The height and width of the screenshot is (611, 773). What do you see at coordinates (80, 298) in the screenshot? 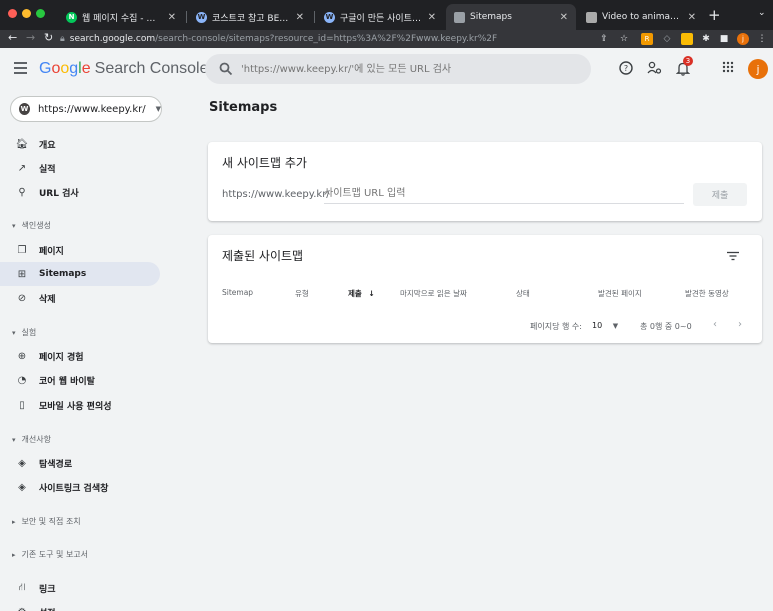
I see `sidebar-item-removals: ⊘ 삭제` at bounding box center [80, 298].